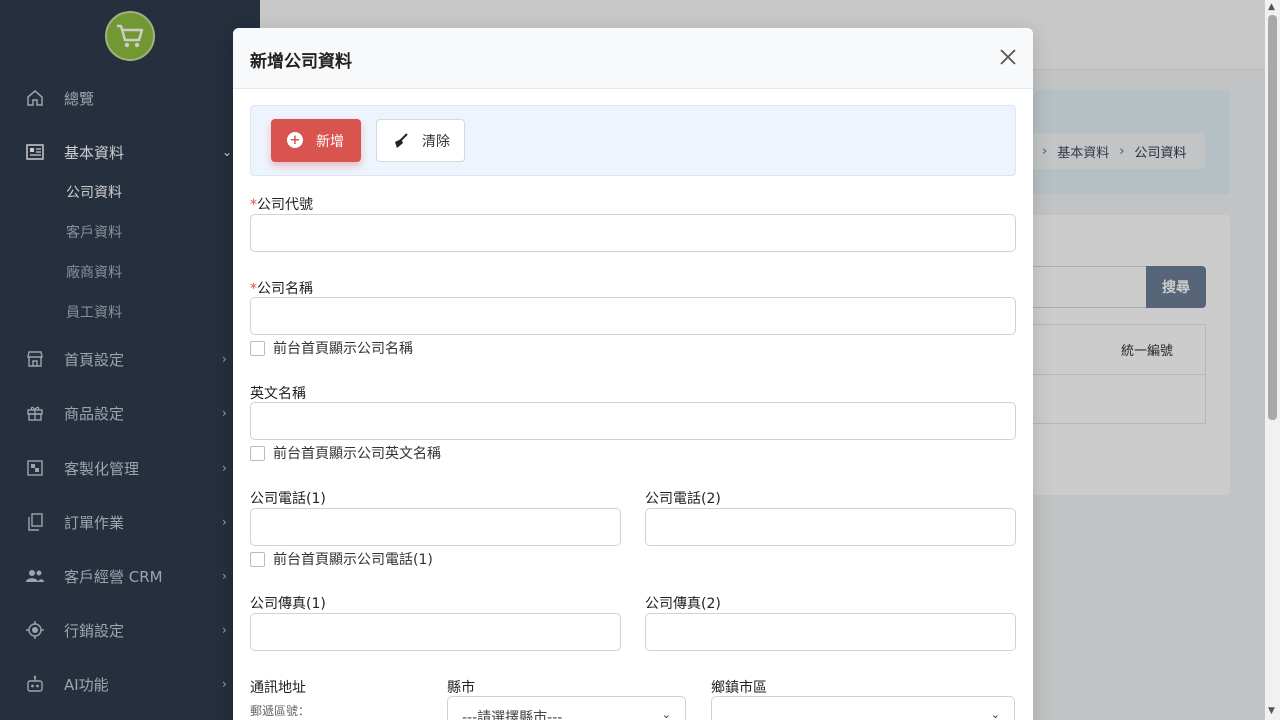 This screenshot has width=1280, height=720. What do you see at coordinates (863, 708) in the screenshot?
I see `district-select: ⌄` at bounding box center [863, 708].